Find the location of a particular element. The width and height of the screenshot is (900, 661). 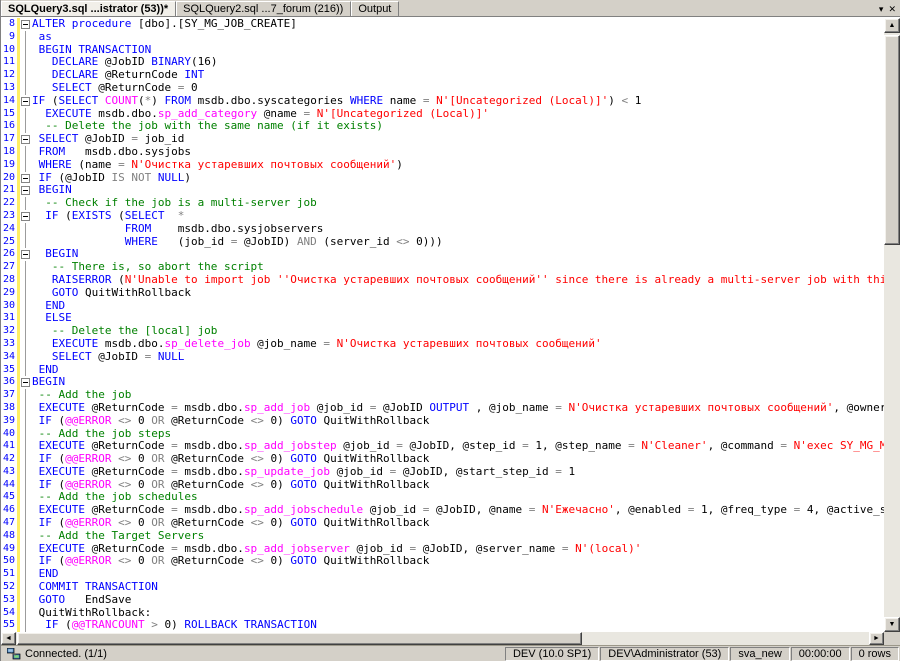

line-number: 38 is located at coordinates (8, 407).